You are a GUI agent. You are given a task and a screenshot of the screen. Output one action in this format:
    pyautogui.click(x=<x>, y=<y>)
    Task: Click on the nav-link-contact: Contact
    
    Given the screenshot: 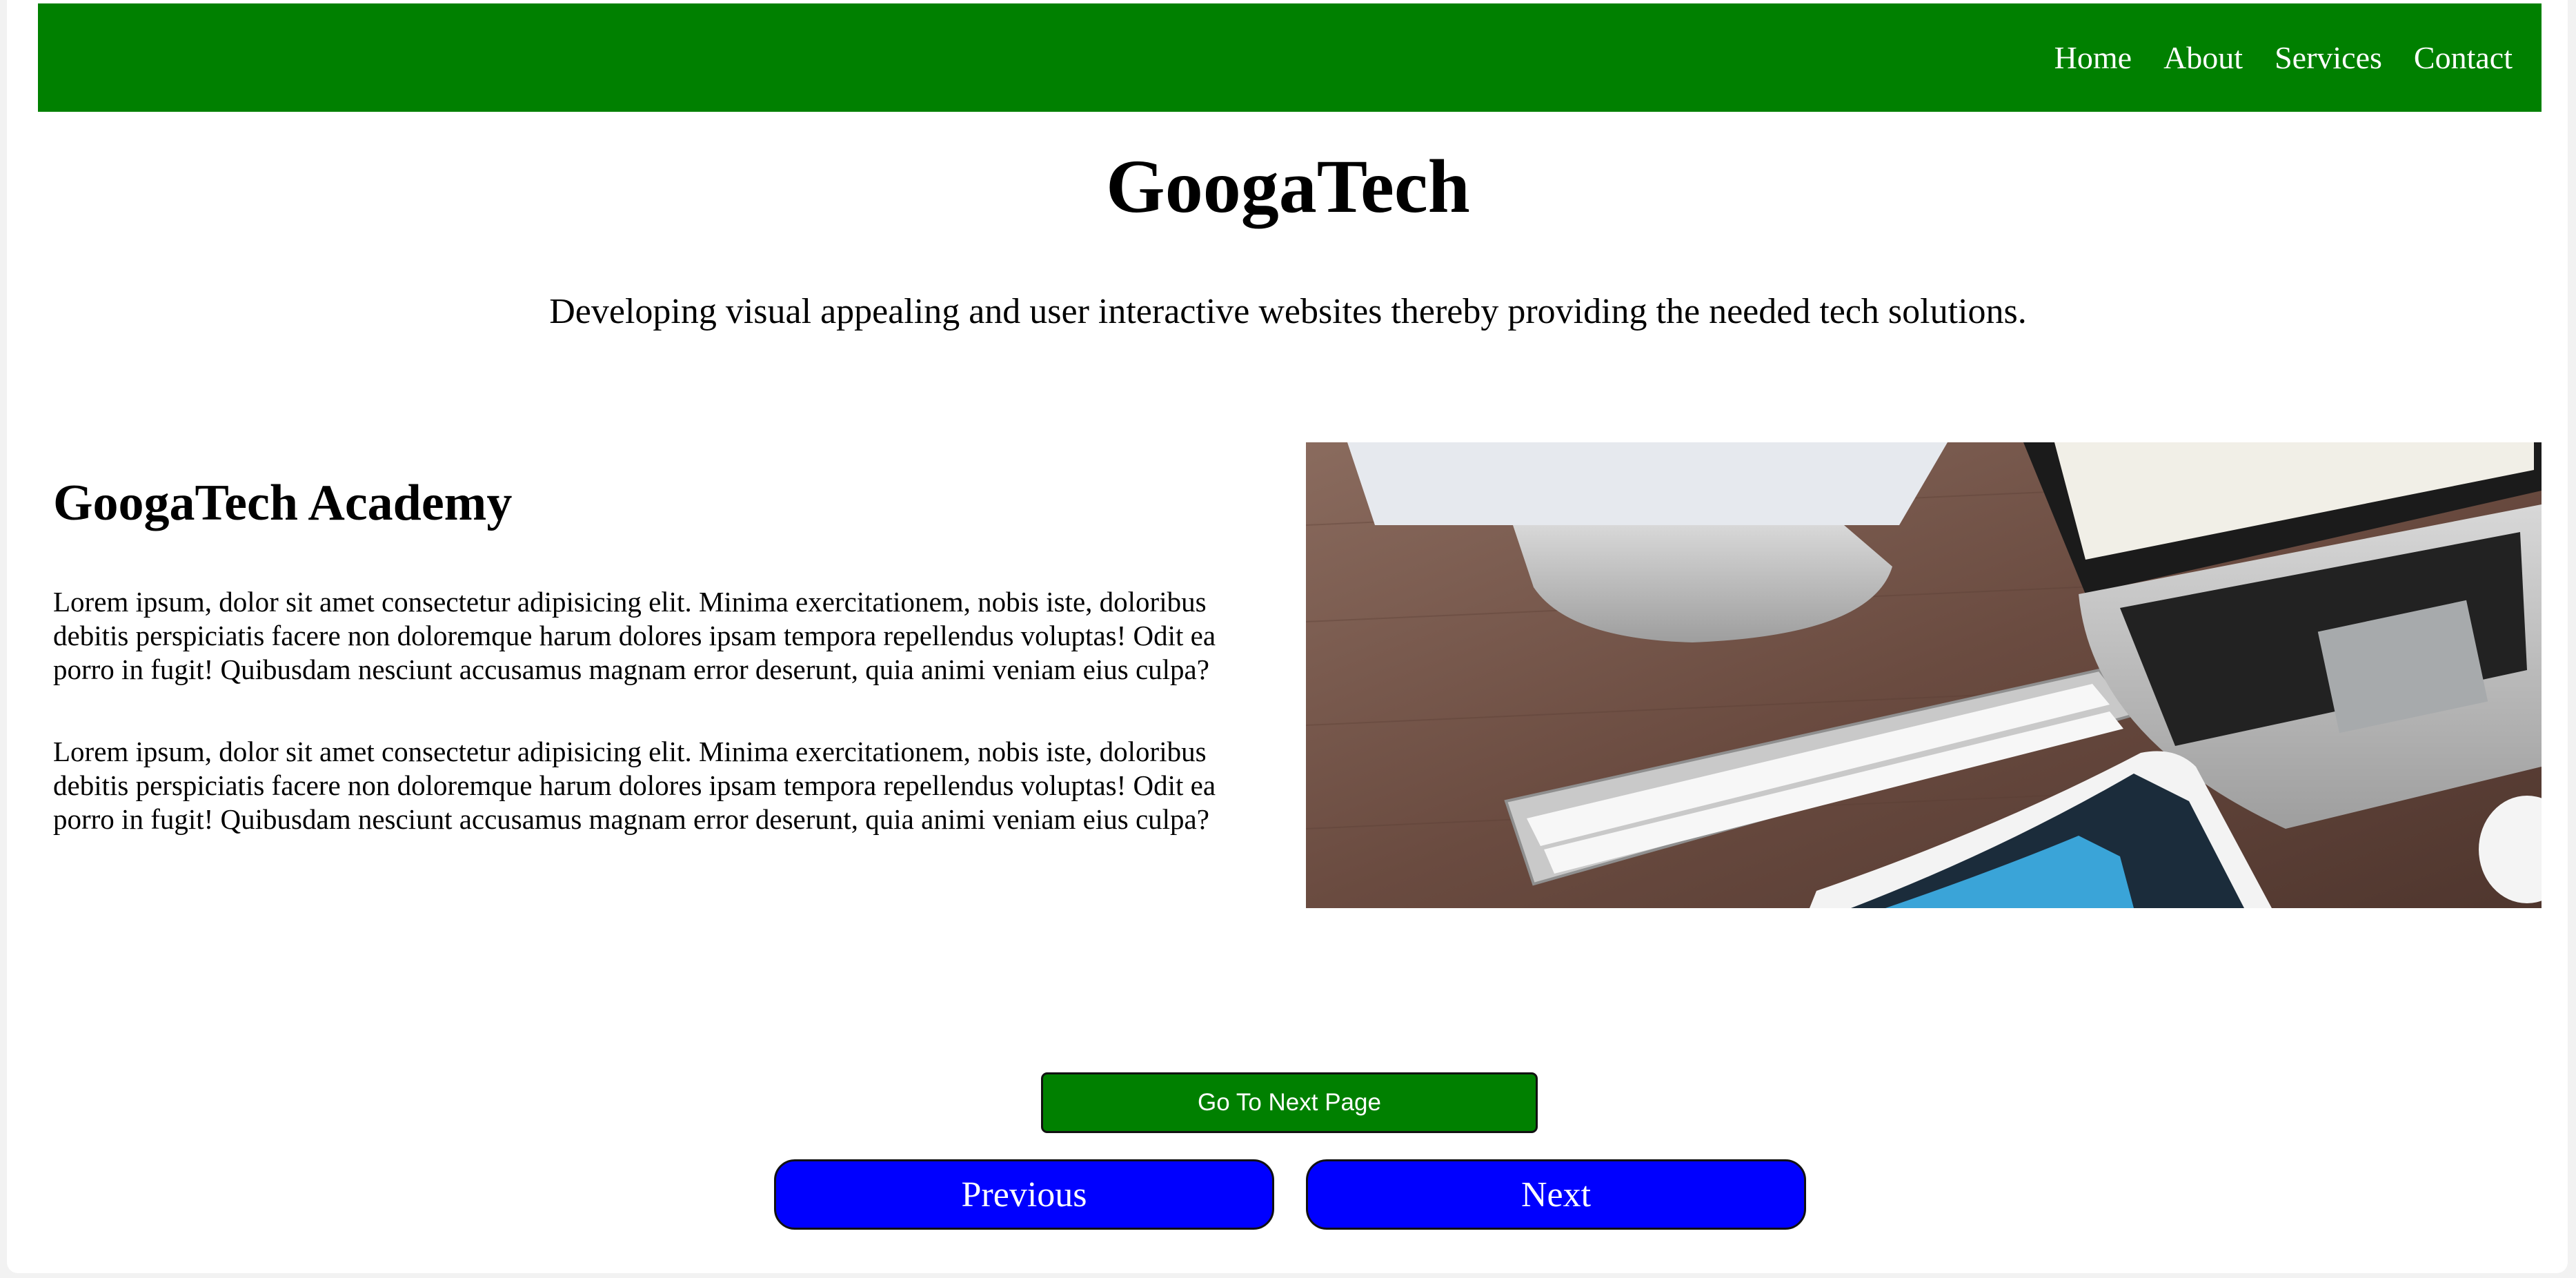 What is the action you would take?
    pyautogui.click(x=2463, y=58)
    